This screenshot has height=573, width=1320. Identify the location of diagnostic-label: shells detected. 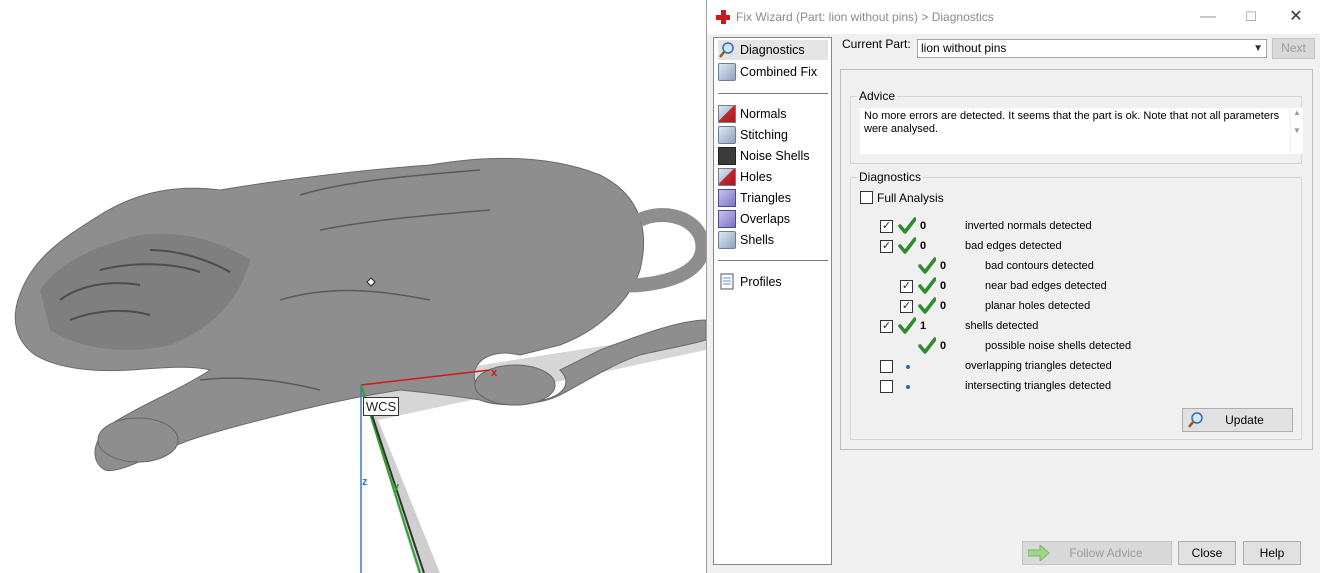
(1002, 326).